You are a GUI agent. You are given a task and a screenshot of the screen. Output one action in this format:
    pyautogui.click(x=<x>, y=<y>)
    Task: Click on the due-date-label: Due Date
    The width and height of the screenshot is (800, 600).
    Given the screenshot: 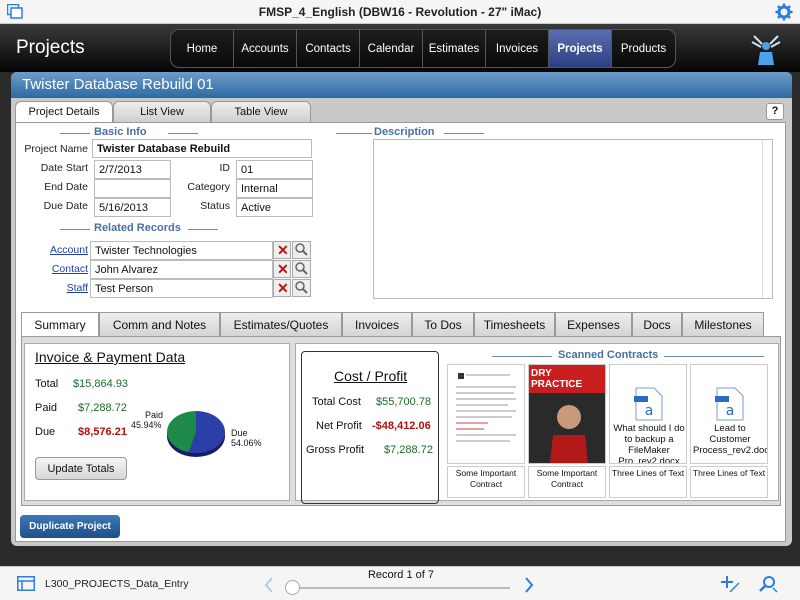 What is the action you would take?
    pyautogui.click(x=65, y=206)
    